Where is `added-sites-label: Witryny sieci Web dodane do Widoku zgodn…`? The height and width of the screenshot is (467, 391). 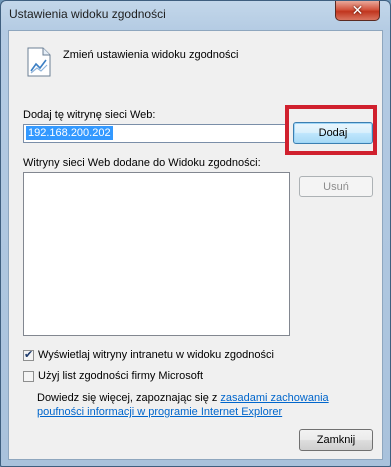
added-sites-label: Witryny sieci Web dodane do Widoku zgodn… is located at coordinates (142, 163).